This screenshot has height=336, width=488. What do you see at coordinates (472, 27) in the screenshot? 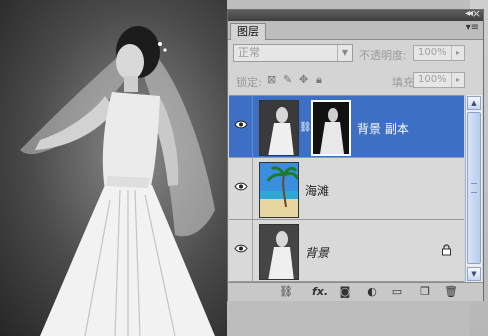
I see `panel-menu-icon: ▾≡` at bounding box center [472, 27].